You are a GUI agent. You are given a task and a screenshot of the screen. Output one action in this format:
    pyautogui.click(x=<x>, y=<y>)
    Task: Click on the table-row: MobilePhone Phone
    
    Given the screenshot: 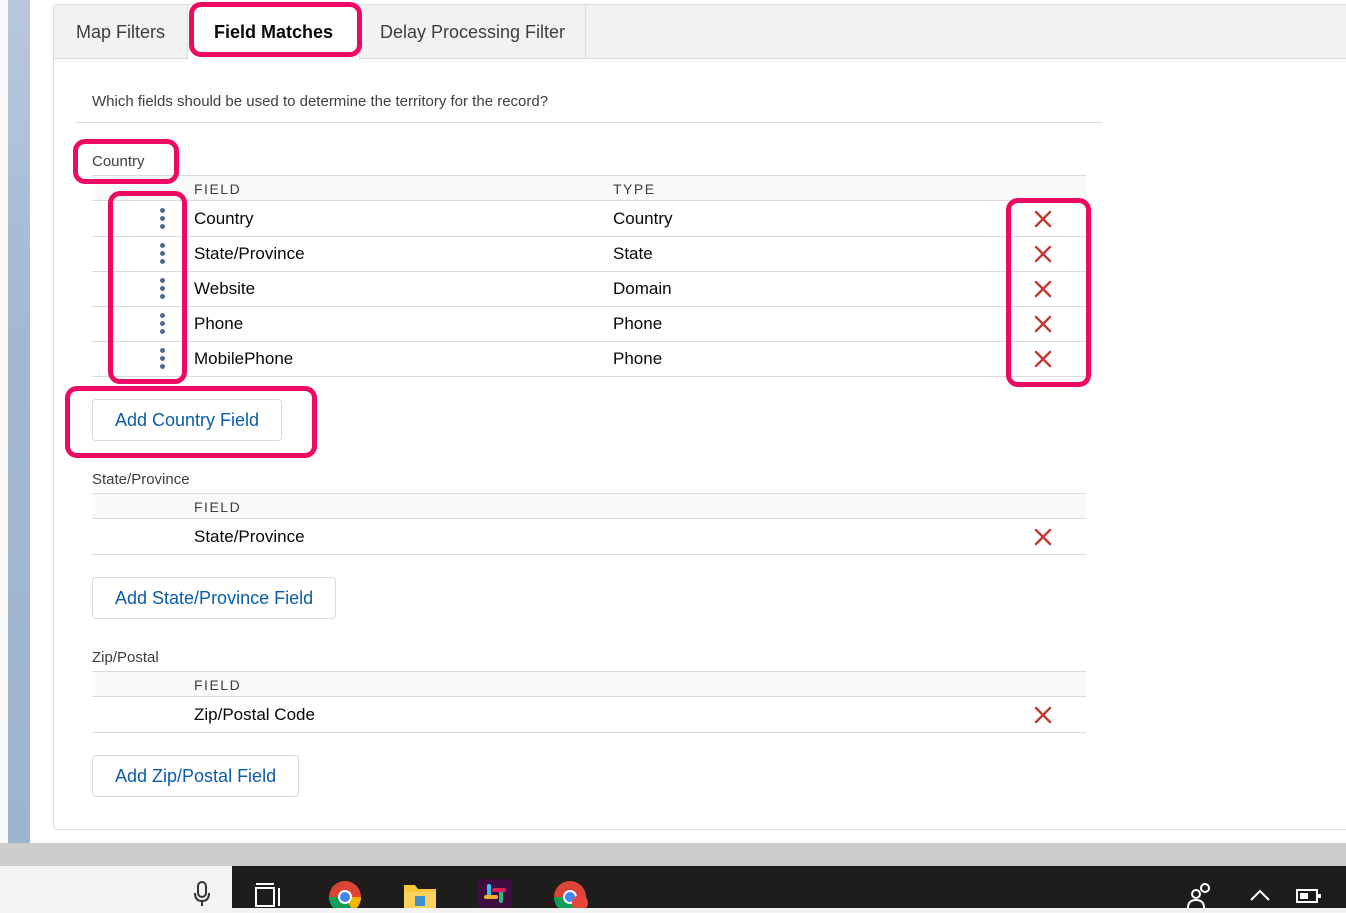 What is the action you would take?
    pyautogui.click(x=589, y=359)
    